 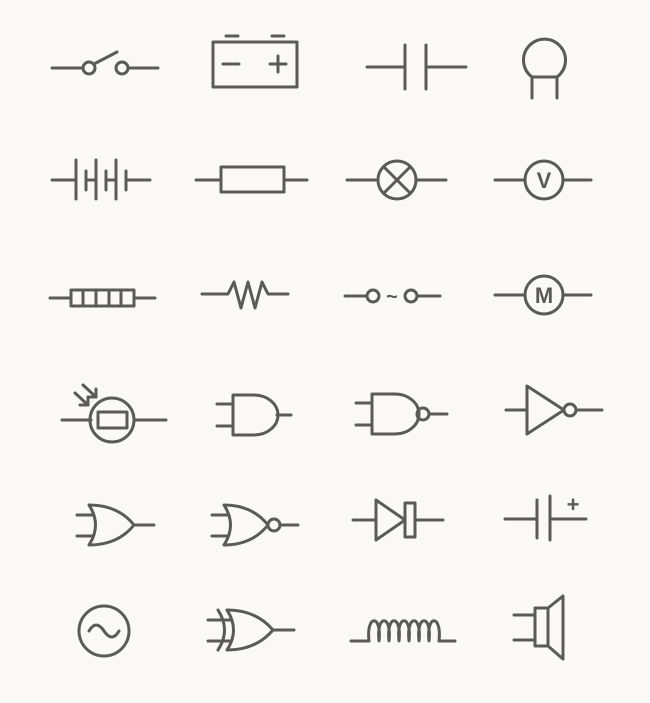 What do you see at coordinates (554, 410) in the screenshot?
I see `not-gate-icon` at bounding box center [554, 410].